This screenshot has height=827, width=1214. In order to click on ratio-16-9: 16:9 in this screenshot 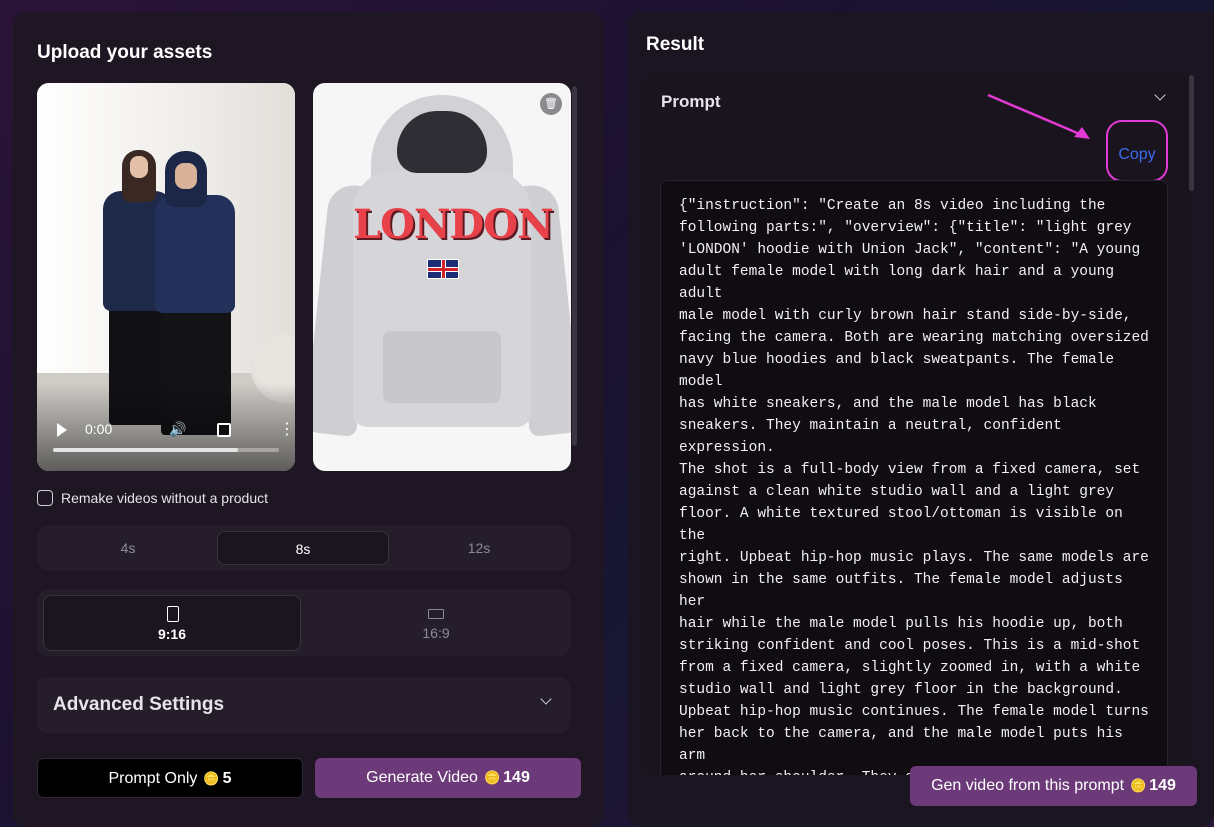, I will do `click(436, 623)`.